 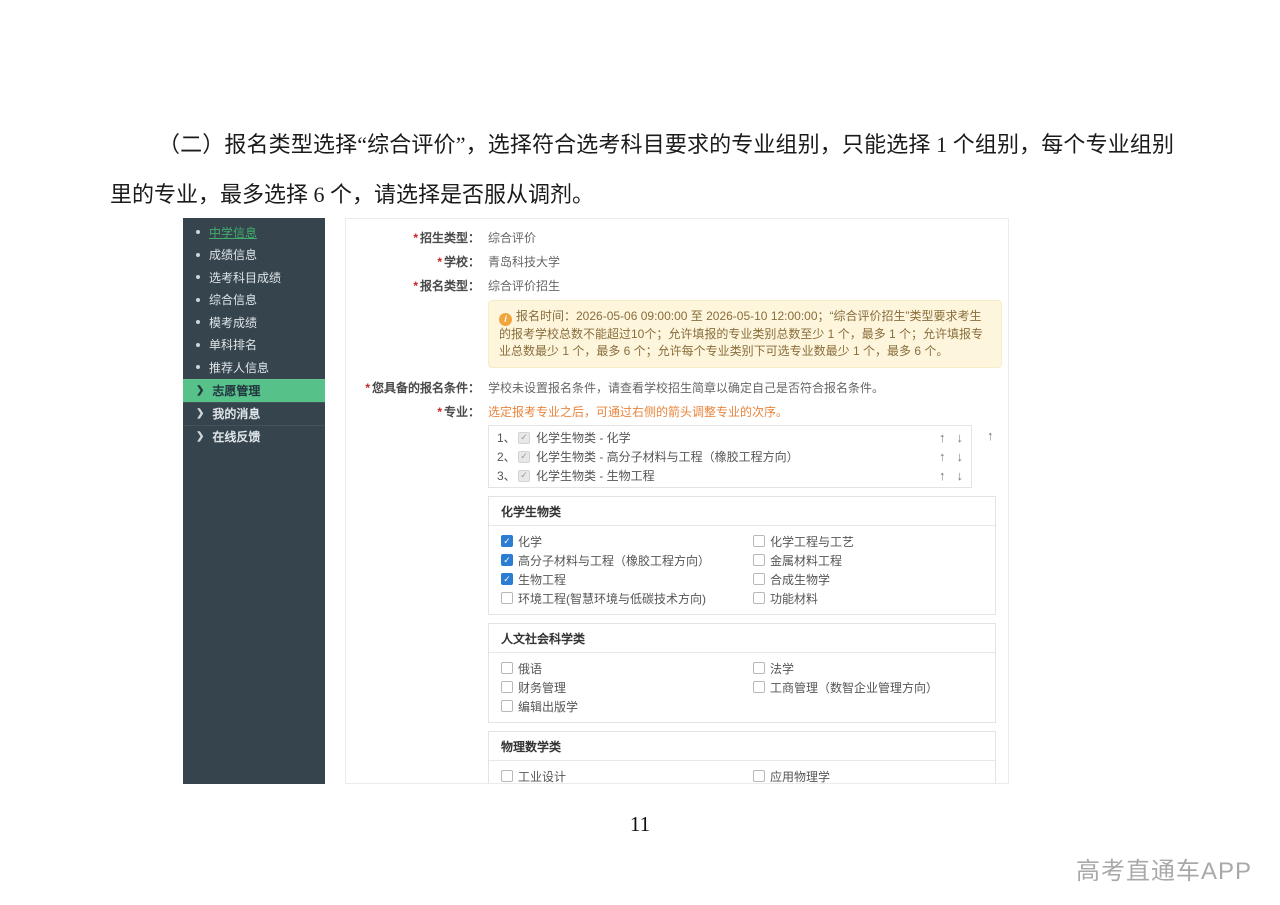 I want to click on sidebar-item-mock-exam-scores: 模考成绩, so click(x=254, y=322).